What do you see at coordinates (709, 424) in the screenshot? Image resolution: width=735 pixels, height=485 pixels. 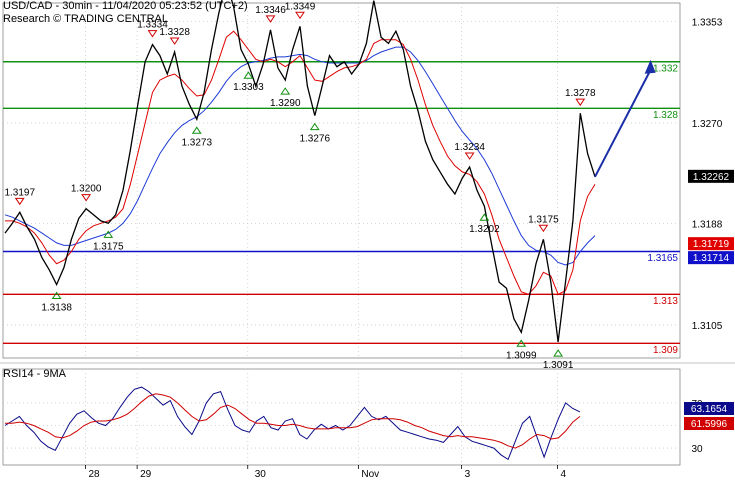 I see `rsi-ma-value-badge-label: 61.5996` at bounding box center [709, 424].